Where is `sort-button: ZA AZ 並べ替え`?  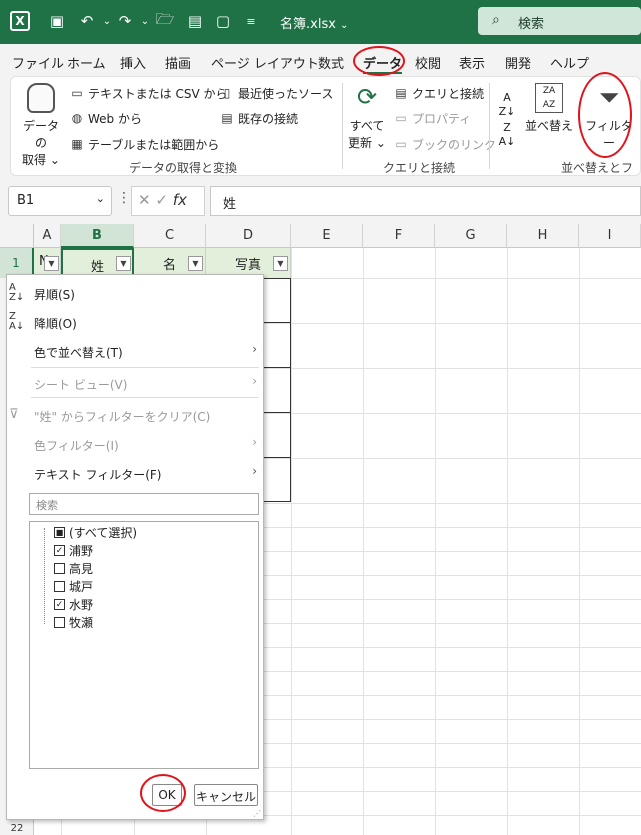 sort-button: ZA AZ 並べ替え is located at coordinates (549, 108).